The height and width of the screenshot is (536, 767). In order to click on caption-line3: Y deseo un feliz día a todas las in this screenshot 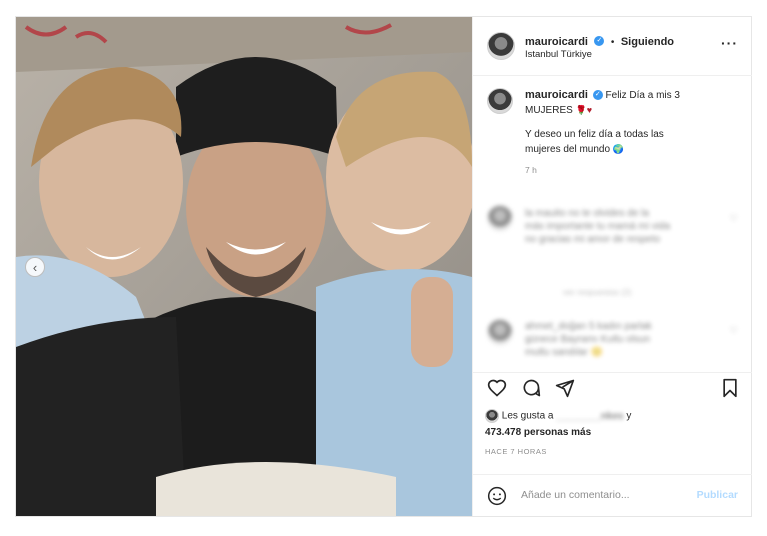, I will do `click(594, 134)`.